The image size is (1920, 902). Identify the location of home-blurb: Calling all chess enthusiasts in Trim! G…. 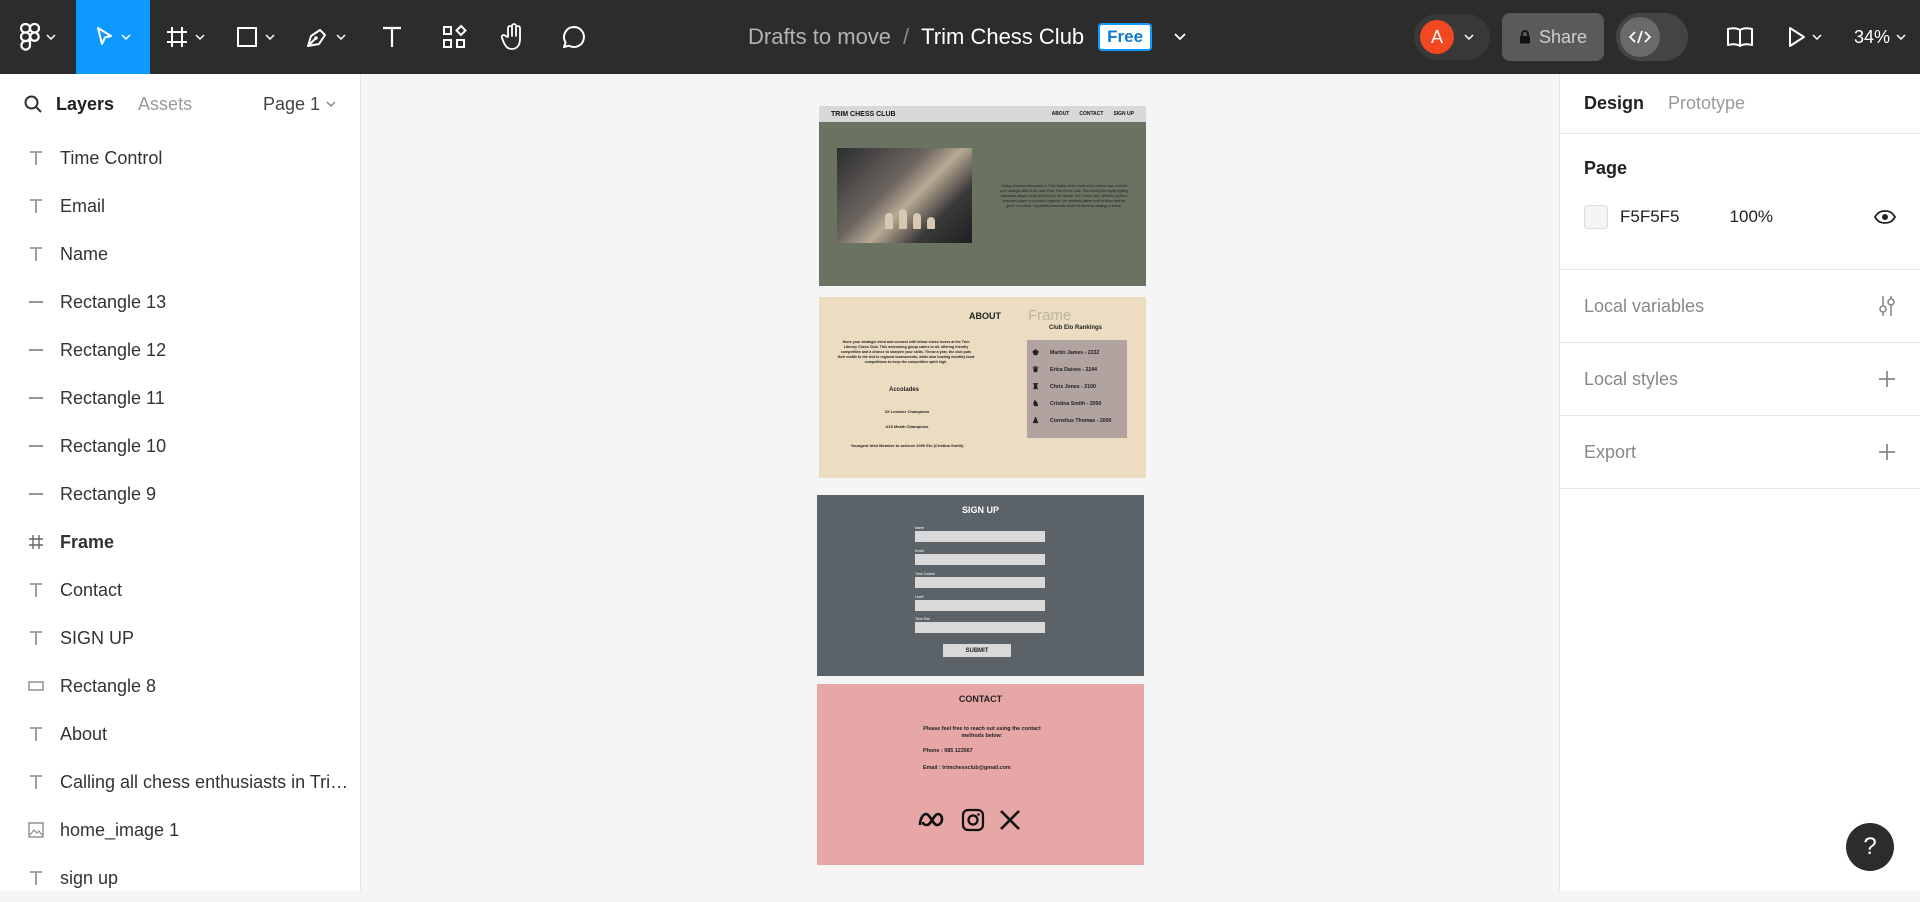
(1064, 196).